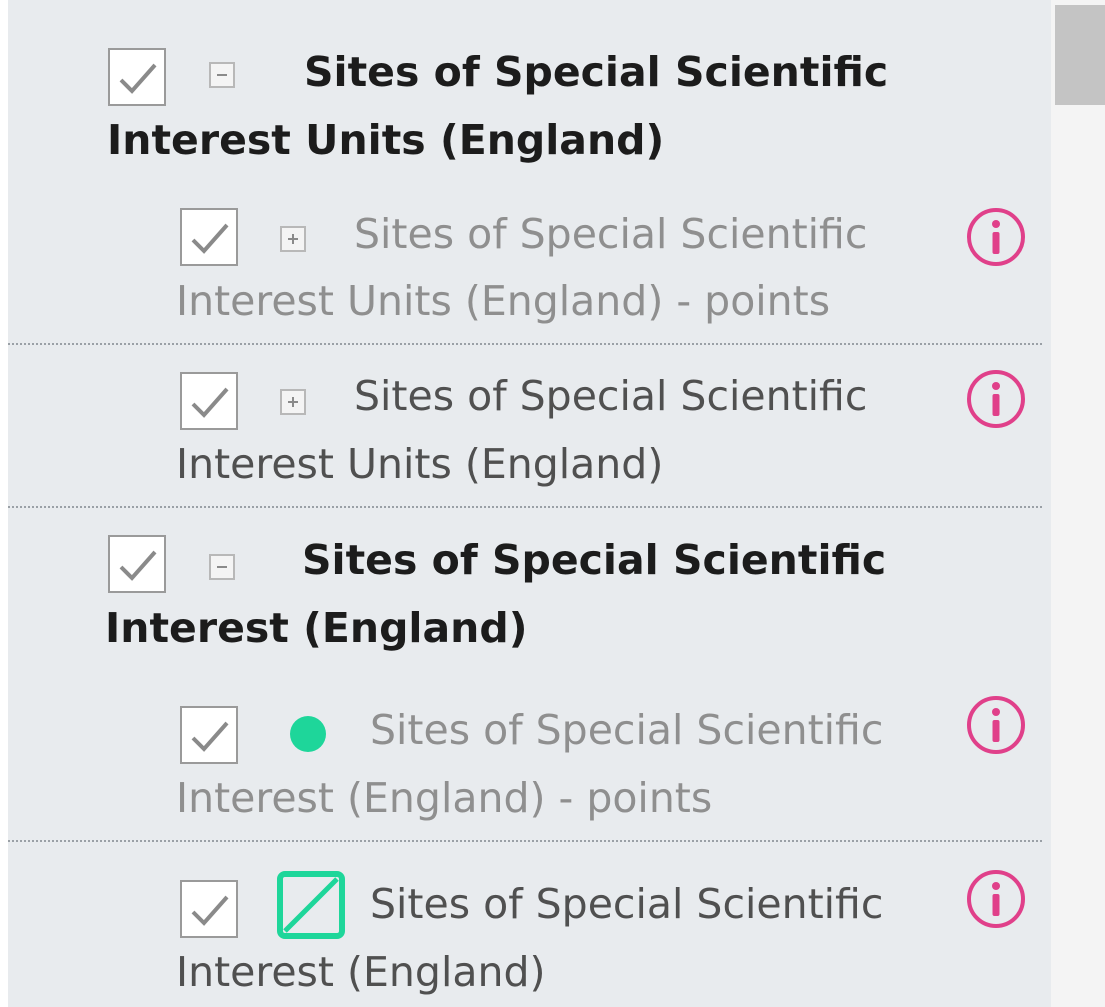 This screenshot has width=1105, height=1007. Describe the element at coordinates (385, 140) in the screenshot. I see `group-title-line2: Interest Units (England)` at that location.